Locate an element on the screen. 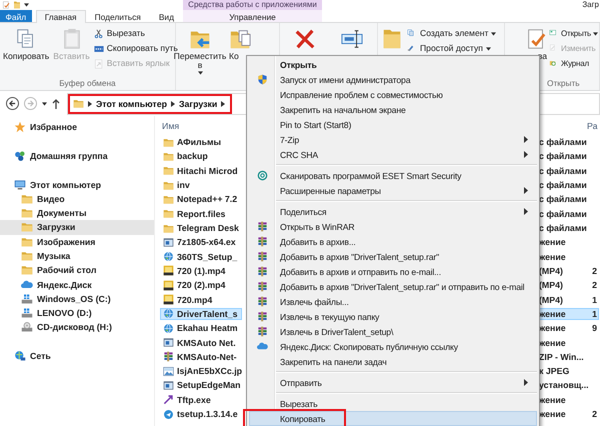 The width and height of the screenshot is (600, 426). file-size: 9 is located at coordinates (594, 328).